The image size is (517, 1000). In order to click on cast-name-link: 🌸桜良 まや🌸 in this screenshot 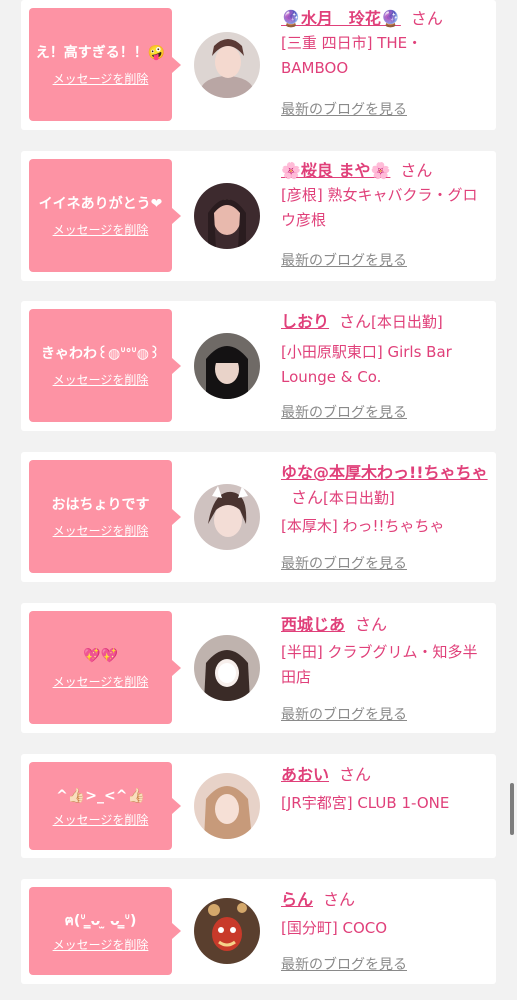, I will do `click(335, 170)`.